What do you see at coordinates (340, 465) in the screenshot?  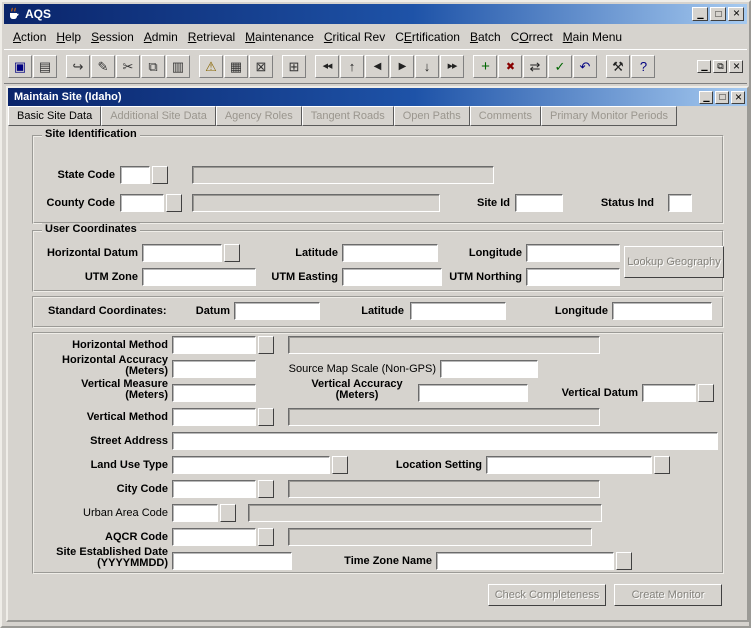 I see `land-use-type-lov-button` at bounding box center [340, 465].